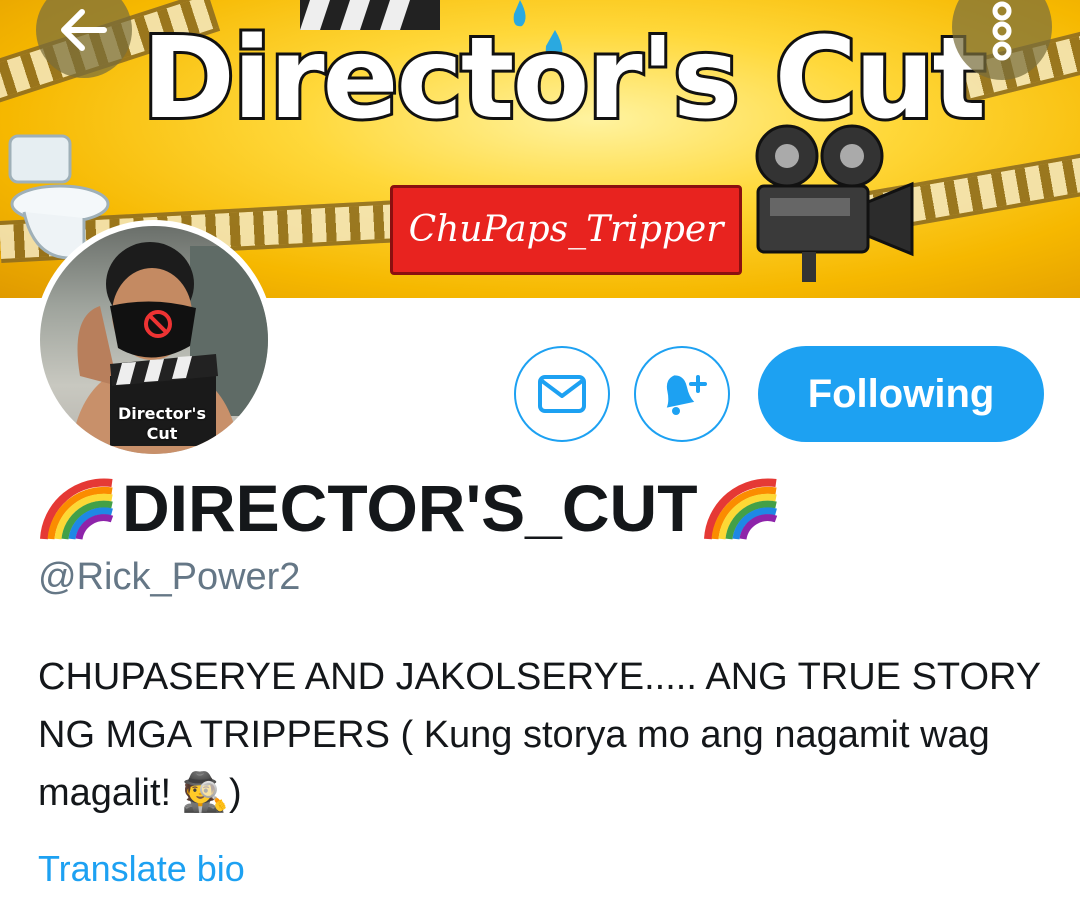  I want to click on message-button, so click(562, 394).